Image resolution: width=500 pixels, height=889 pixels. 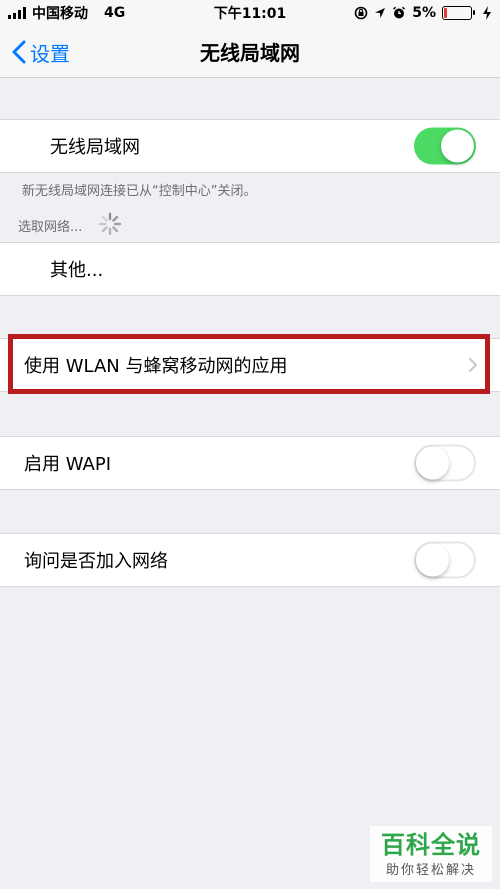 I want to click on ask-join-row: 询问是否加入网络, so click(x=250, y=560).